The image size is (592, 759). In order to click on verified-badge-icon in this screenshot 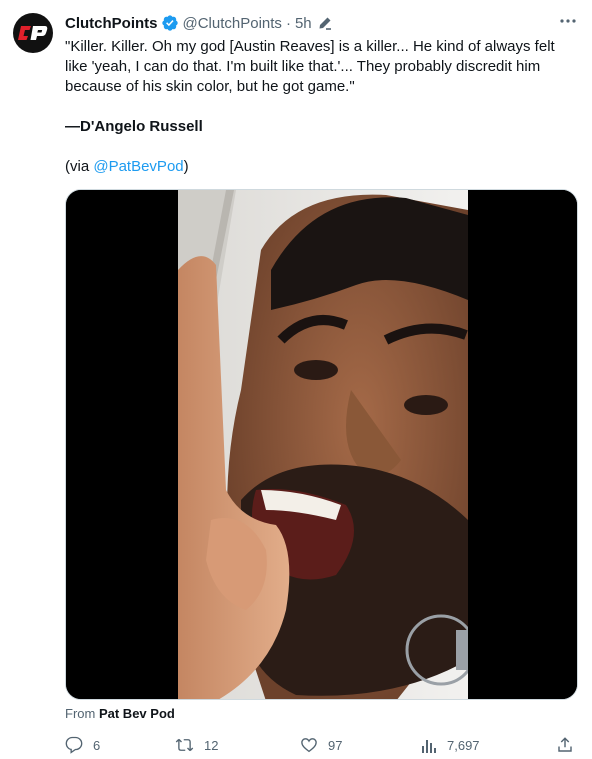, I will do `click(170, 23)`.